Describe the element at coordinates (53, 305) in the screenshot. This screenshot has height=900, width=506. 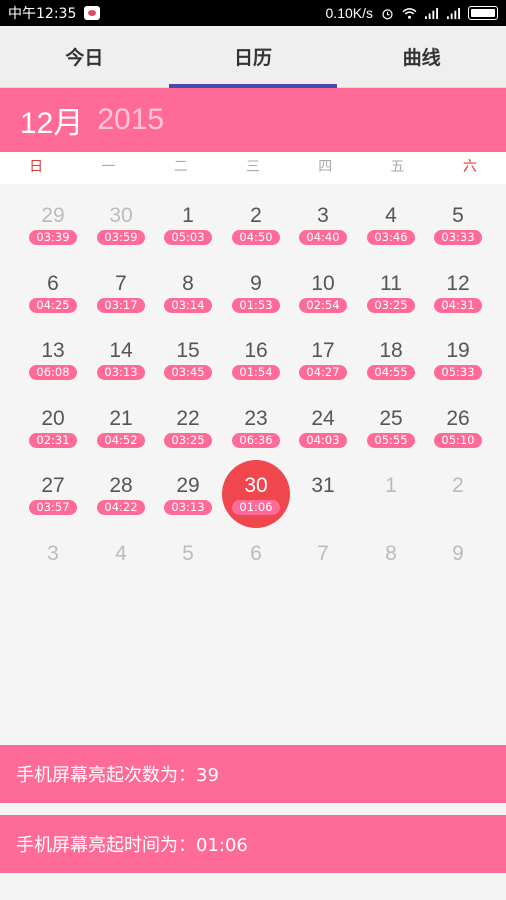
I see `screen-time-badge: 04:25` at that location.